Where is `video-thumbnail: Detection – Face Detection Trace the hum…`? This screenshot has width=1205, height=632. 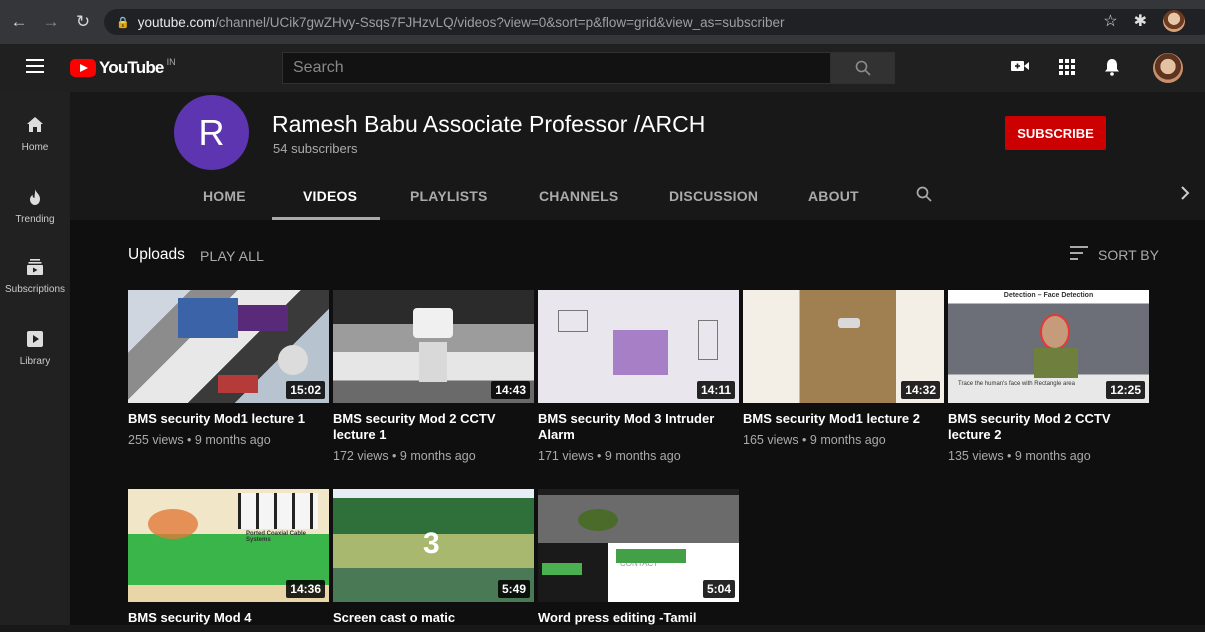 video-thumbnail: Detection – Face Detection Trace the hum… is located at coordinates (1048, 346).